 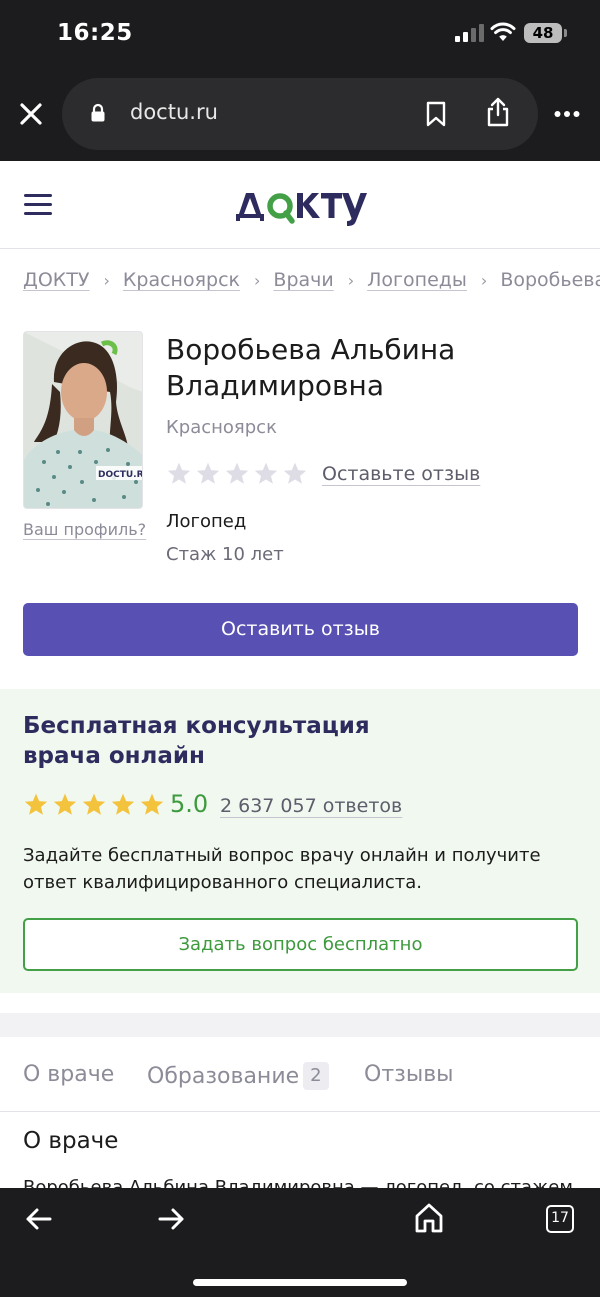 I want to click on home-indicator, so click(x=300, y=1282).